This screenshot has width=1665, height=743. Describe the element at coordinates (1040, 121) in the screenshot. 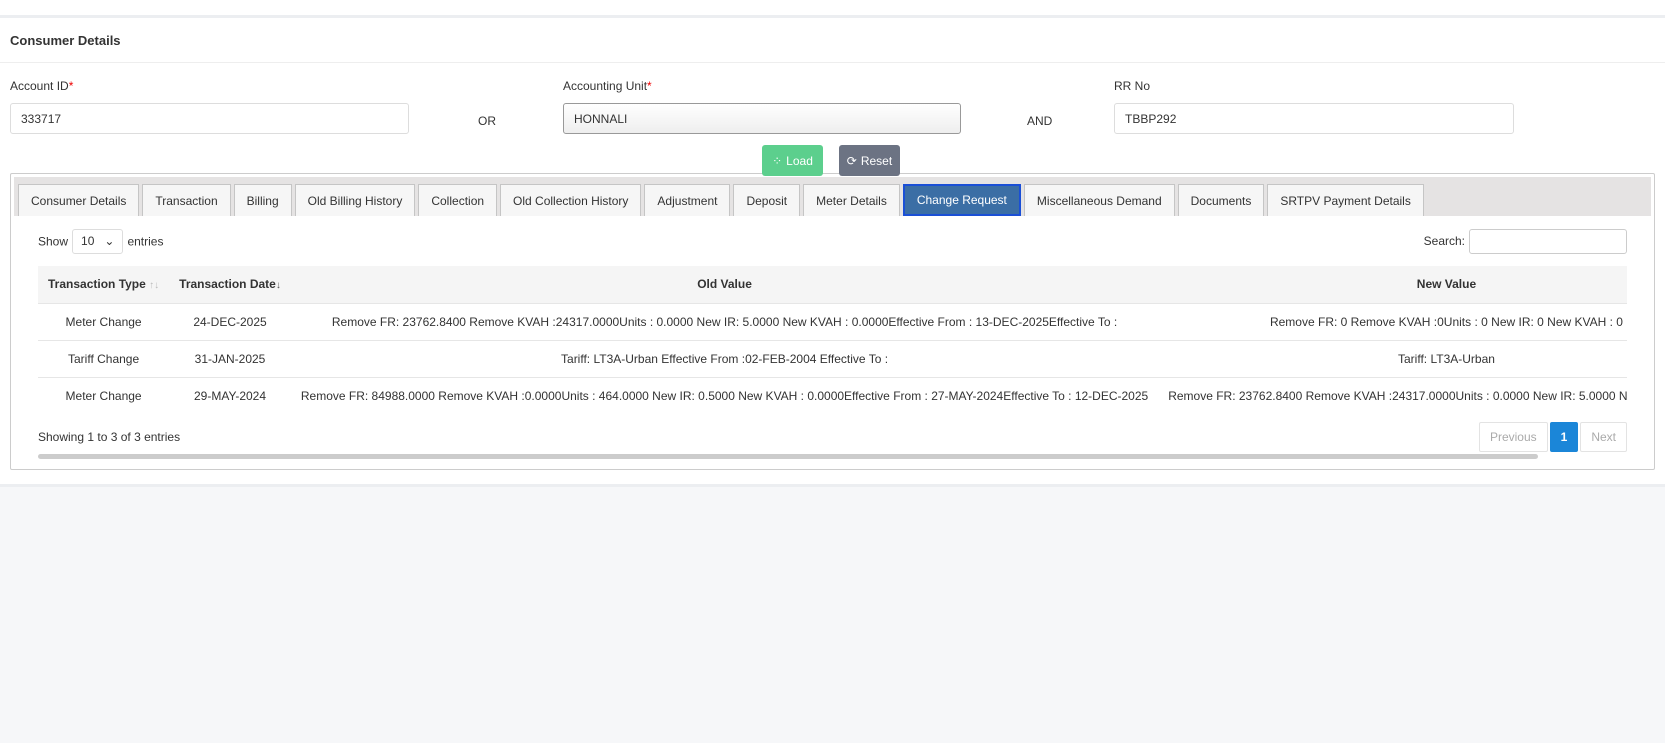

I see `and-label: AND` at that location.